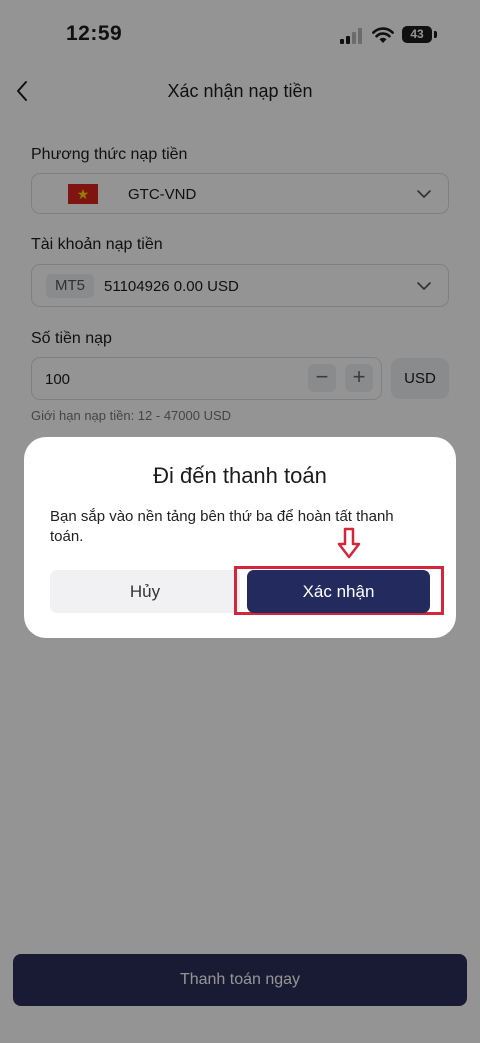  Describe the element at coordinates (349, 543) in the screenshot. I see `down-arrow-icon` at that location.